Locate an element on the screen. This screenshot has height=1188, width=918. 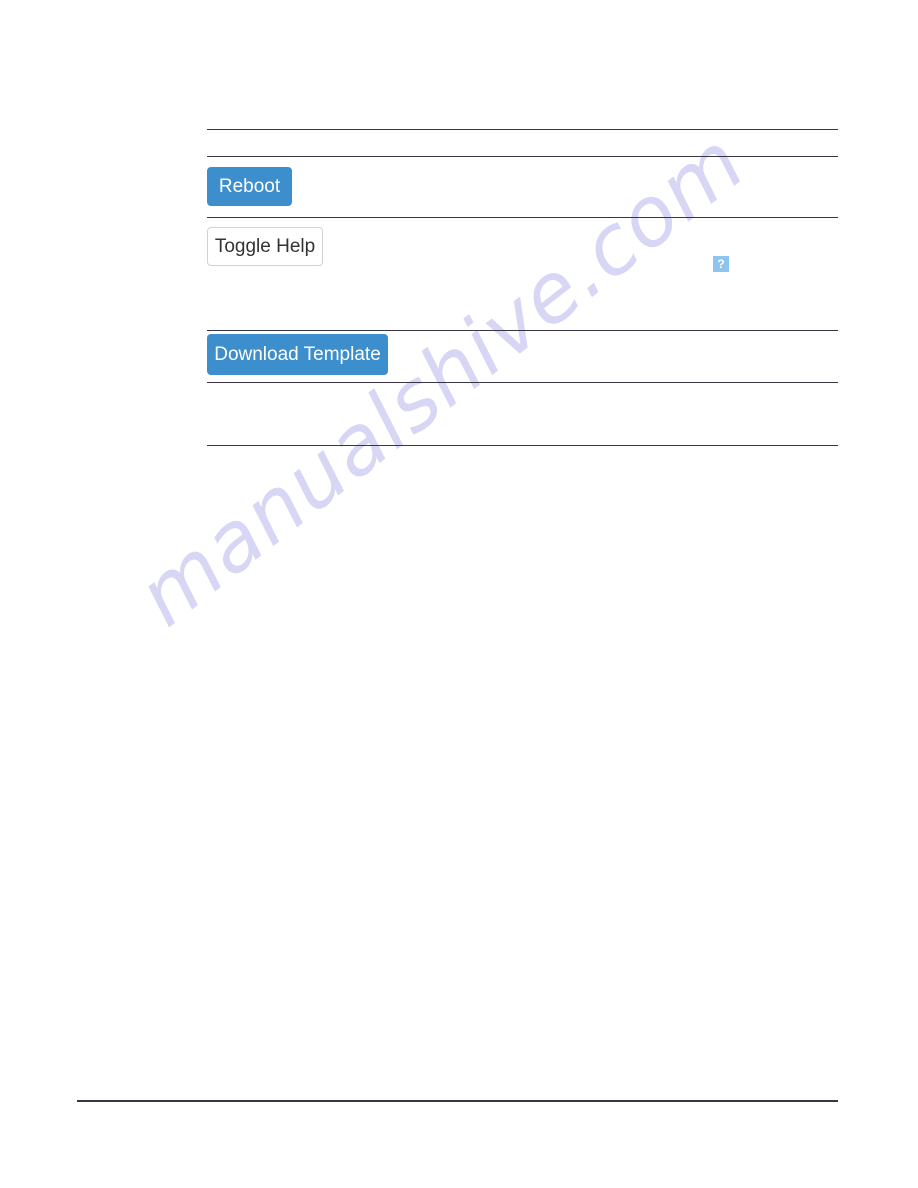
help-question-icon: ? is located at coordinates (721, 264).